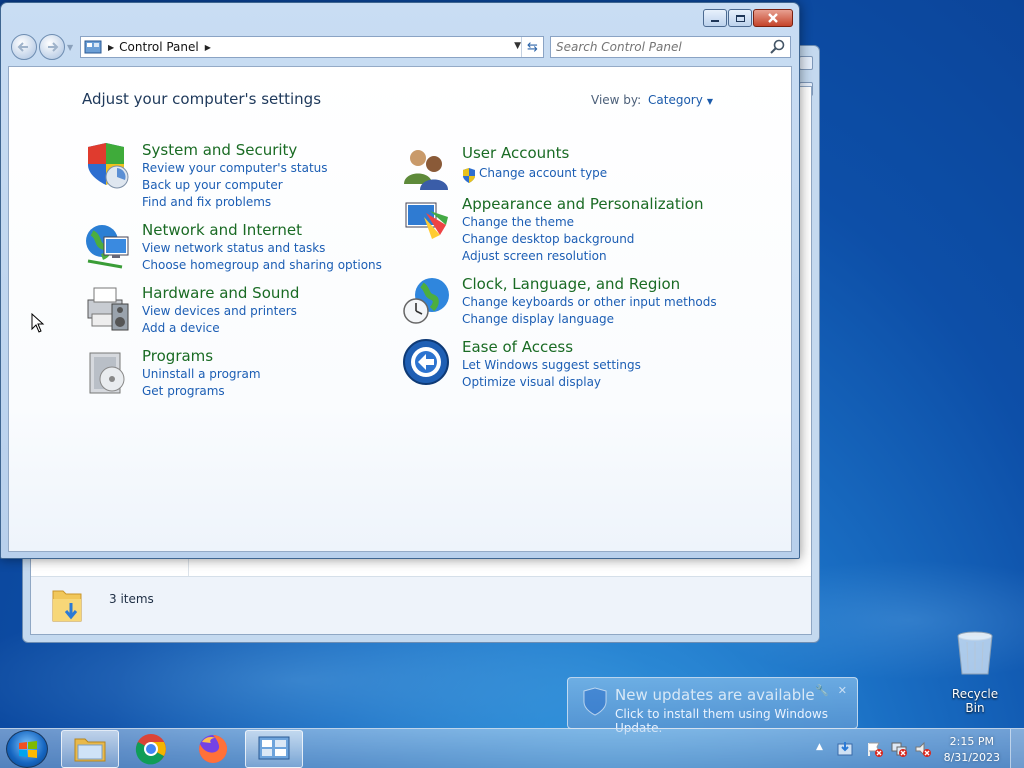 This screenshot has width=1024, height=768. What do you see at coordinates (819, 747) in the screenshot?
I see `show-hidden-icons-icon: ▲` at bounding box center [819, 747].